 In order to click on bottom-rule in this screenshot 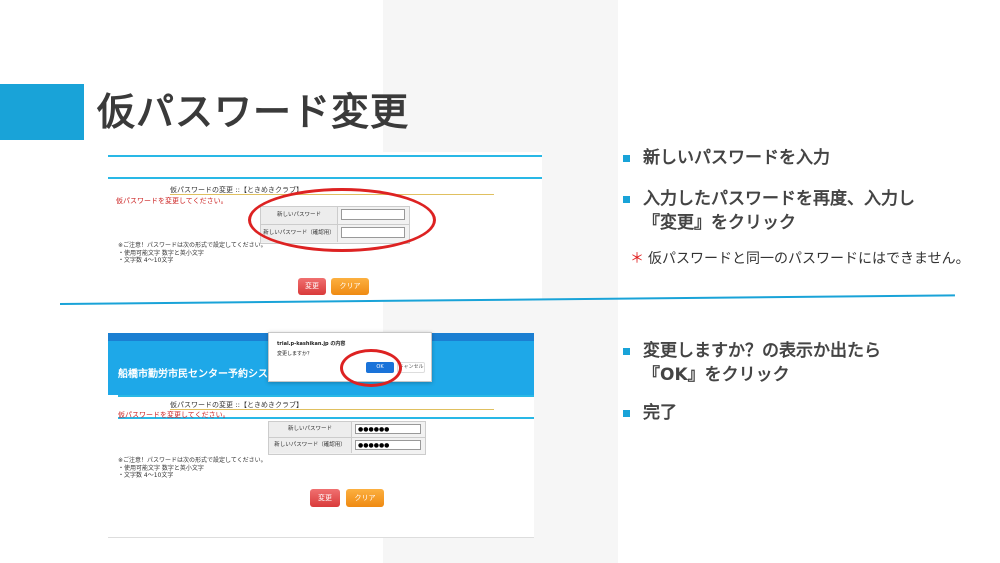, I will do `click(321, 537)`.